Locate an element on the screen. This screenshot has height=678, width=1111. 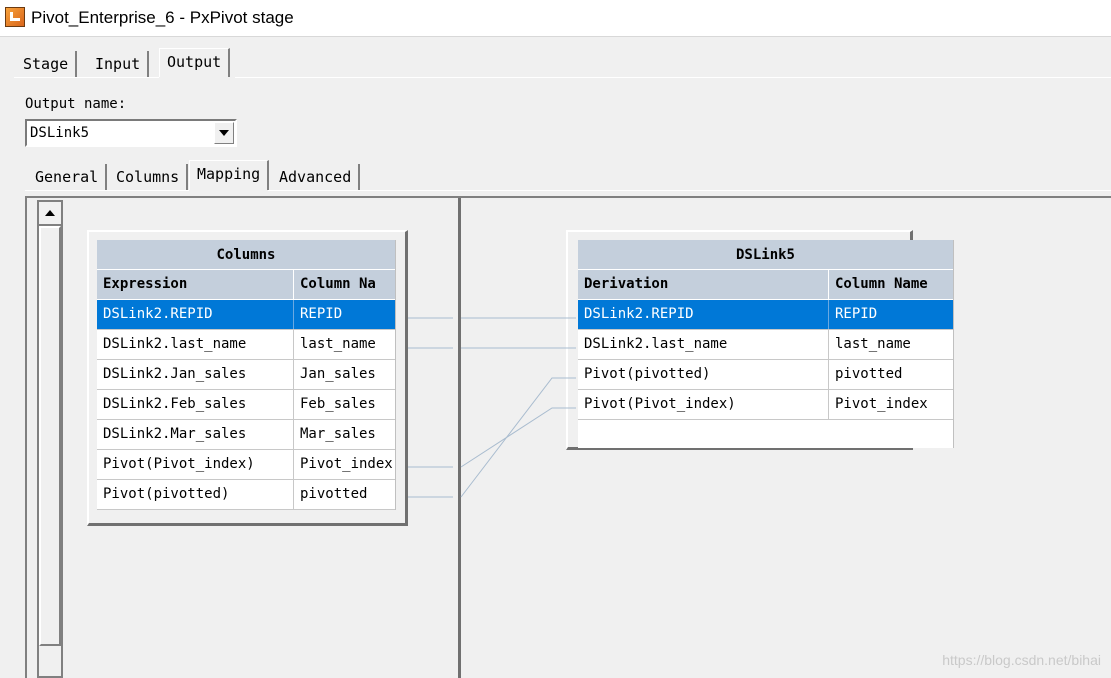
dslink5-panel-title: DSLink5 is located at coordinates (765, 255).